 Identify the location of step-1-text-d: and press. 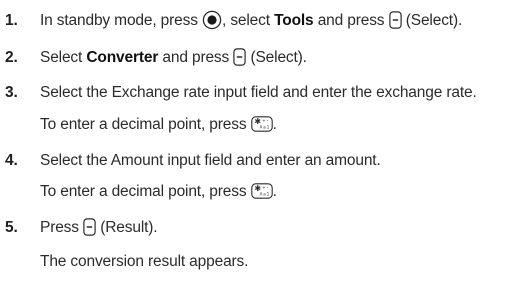
(351, 21).